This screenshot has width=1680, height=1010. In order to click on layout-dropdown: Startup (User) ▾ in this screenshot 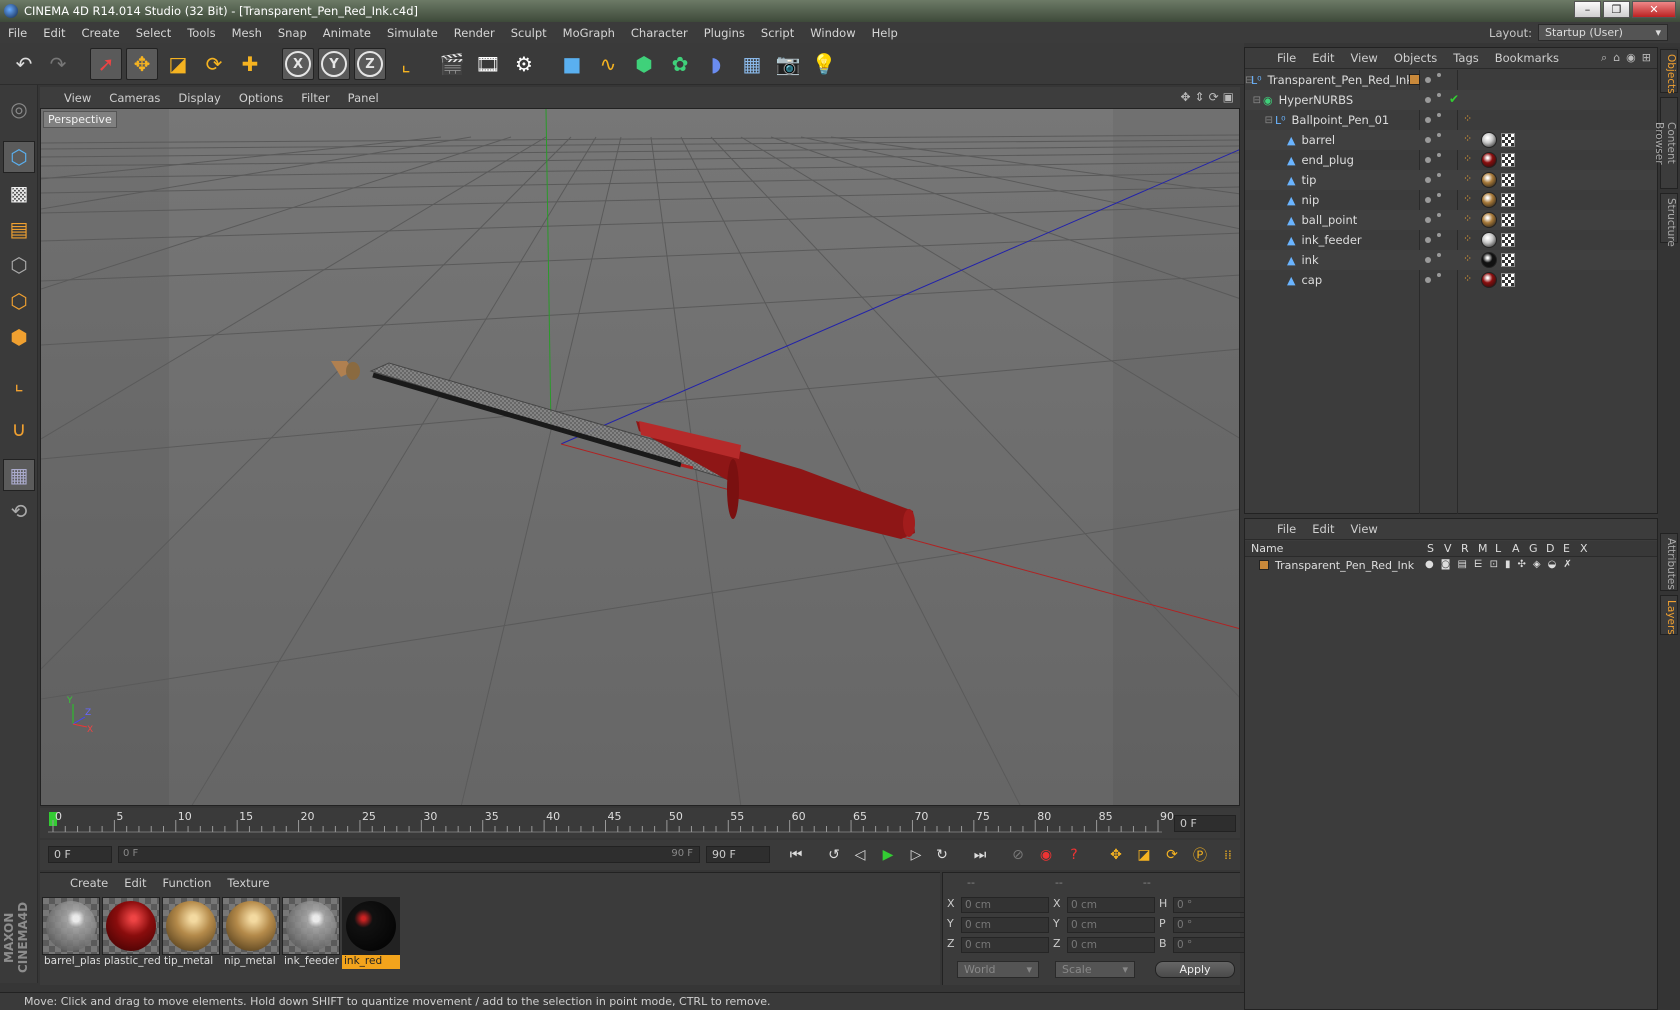, I will do `click(1603, 32)`.